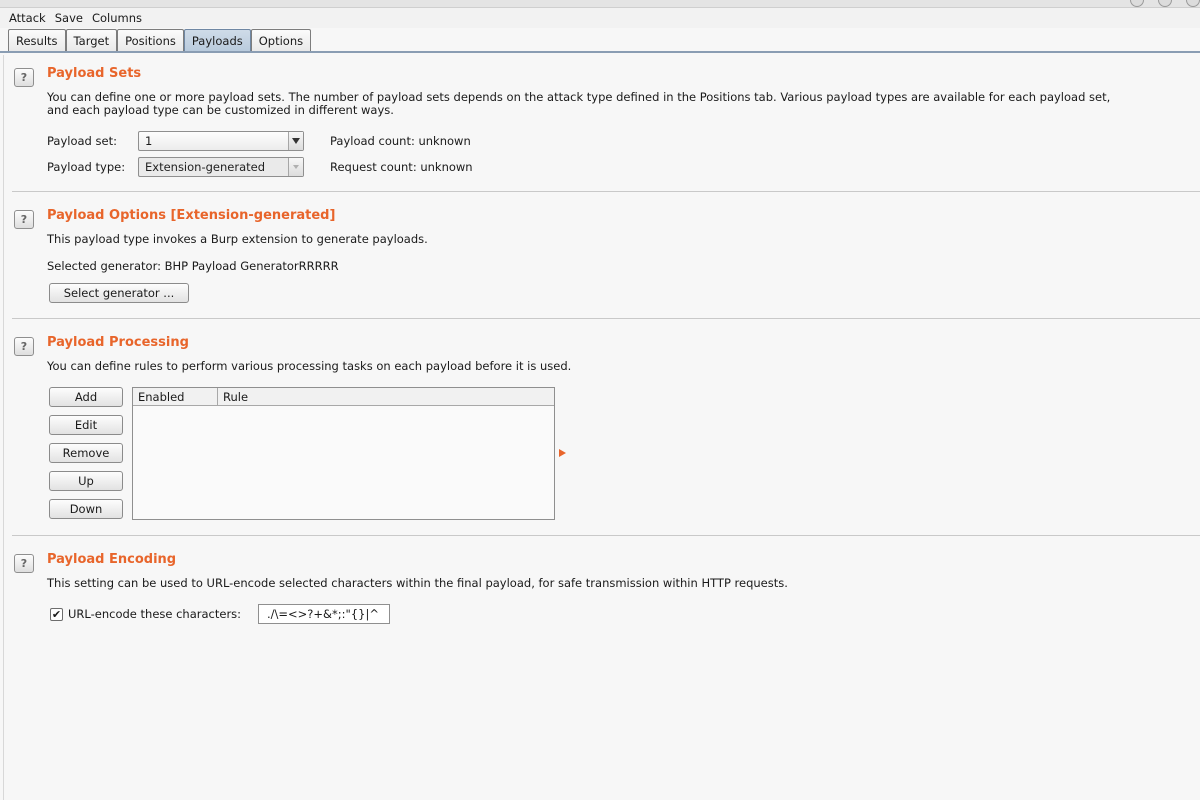 Image resolution: width=1200 pixels, height=800 pixels. I want to click on window-maximize-icon, so click(1165, 3).